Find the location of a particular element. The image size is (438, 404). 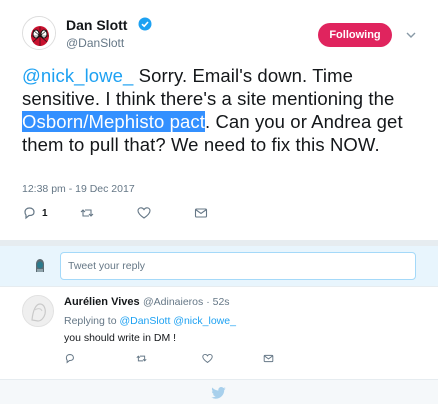

reply-text: you should write in DM ! is located at coordinates (120, 338).